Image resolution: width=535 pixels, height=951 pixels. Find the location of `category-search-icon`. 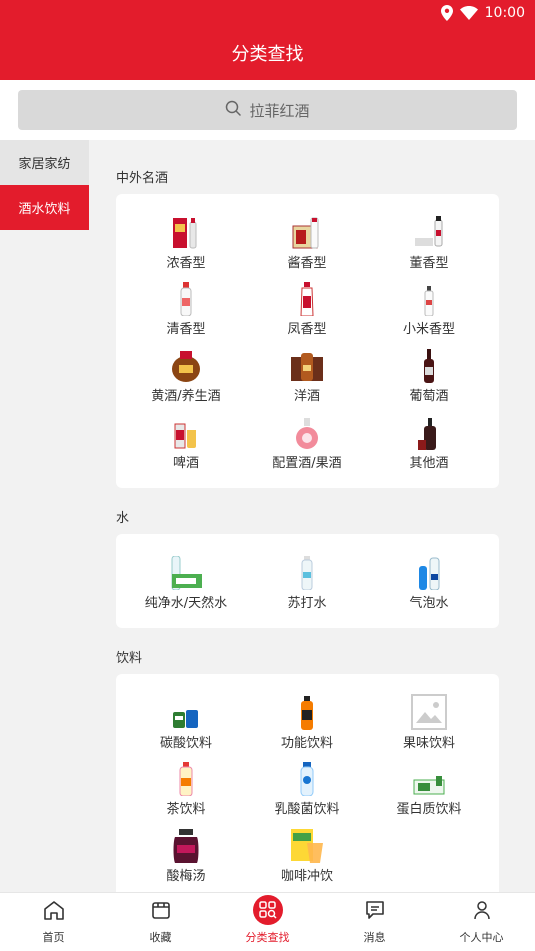

category-search-icon is located at coordinates (267, 910).